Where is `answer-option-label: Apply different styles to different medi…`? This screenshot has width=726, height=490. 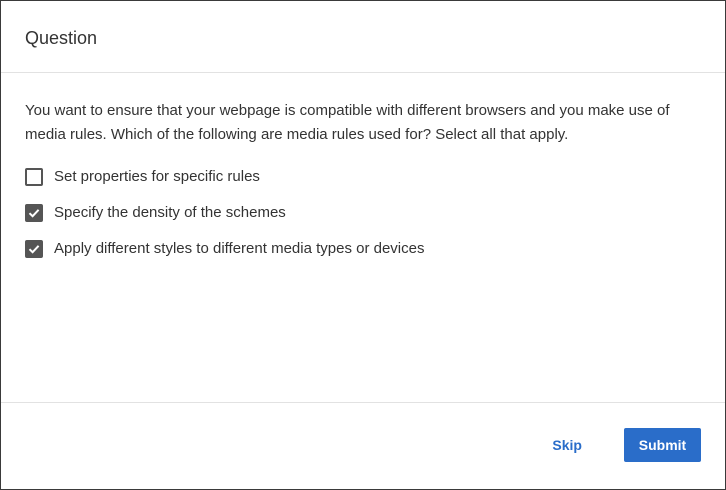 answer-option-label: Apply different styles to different medi… is located at coordinates (239, 248).